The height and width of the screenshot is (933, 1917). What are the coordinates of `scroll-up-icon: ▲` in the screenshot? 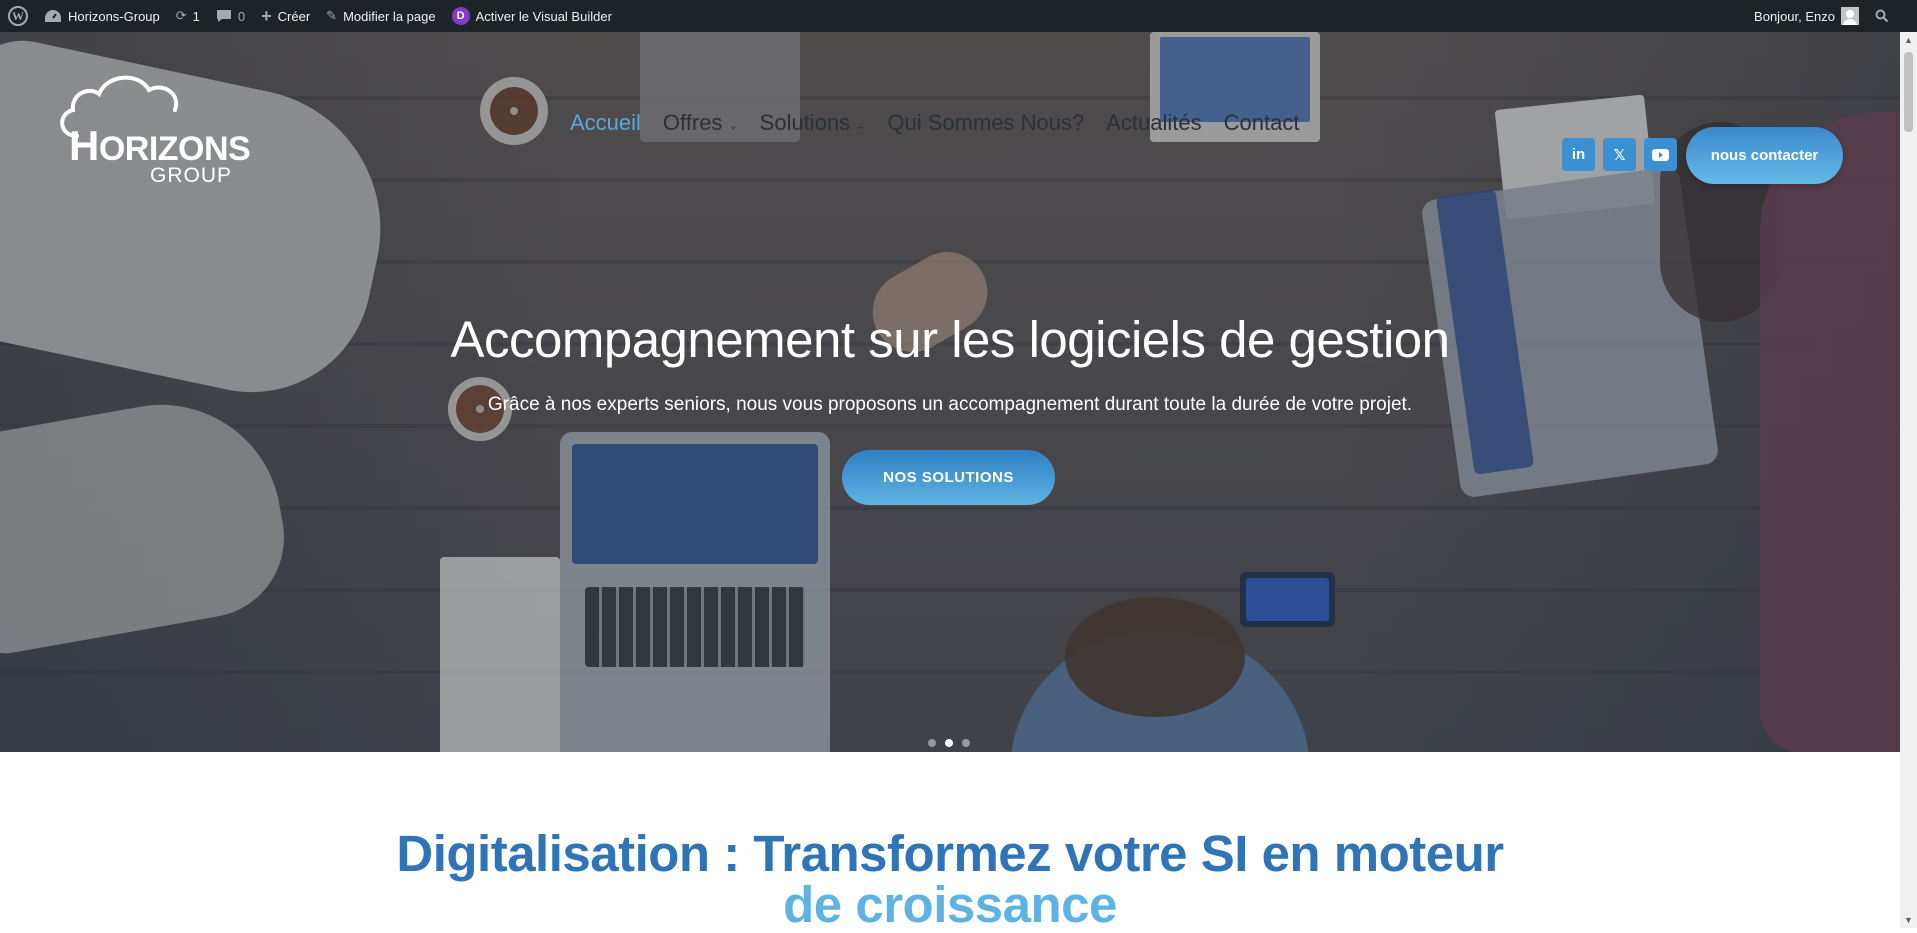 It's located at (1908, 40).